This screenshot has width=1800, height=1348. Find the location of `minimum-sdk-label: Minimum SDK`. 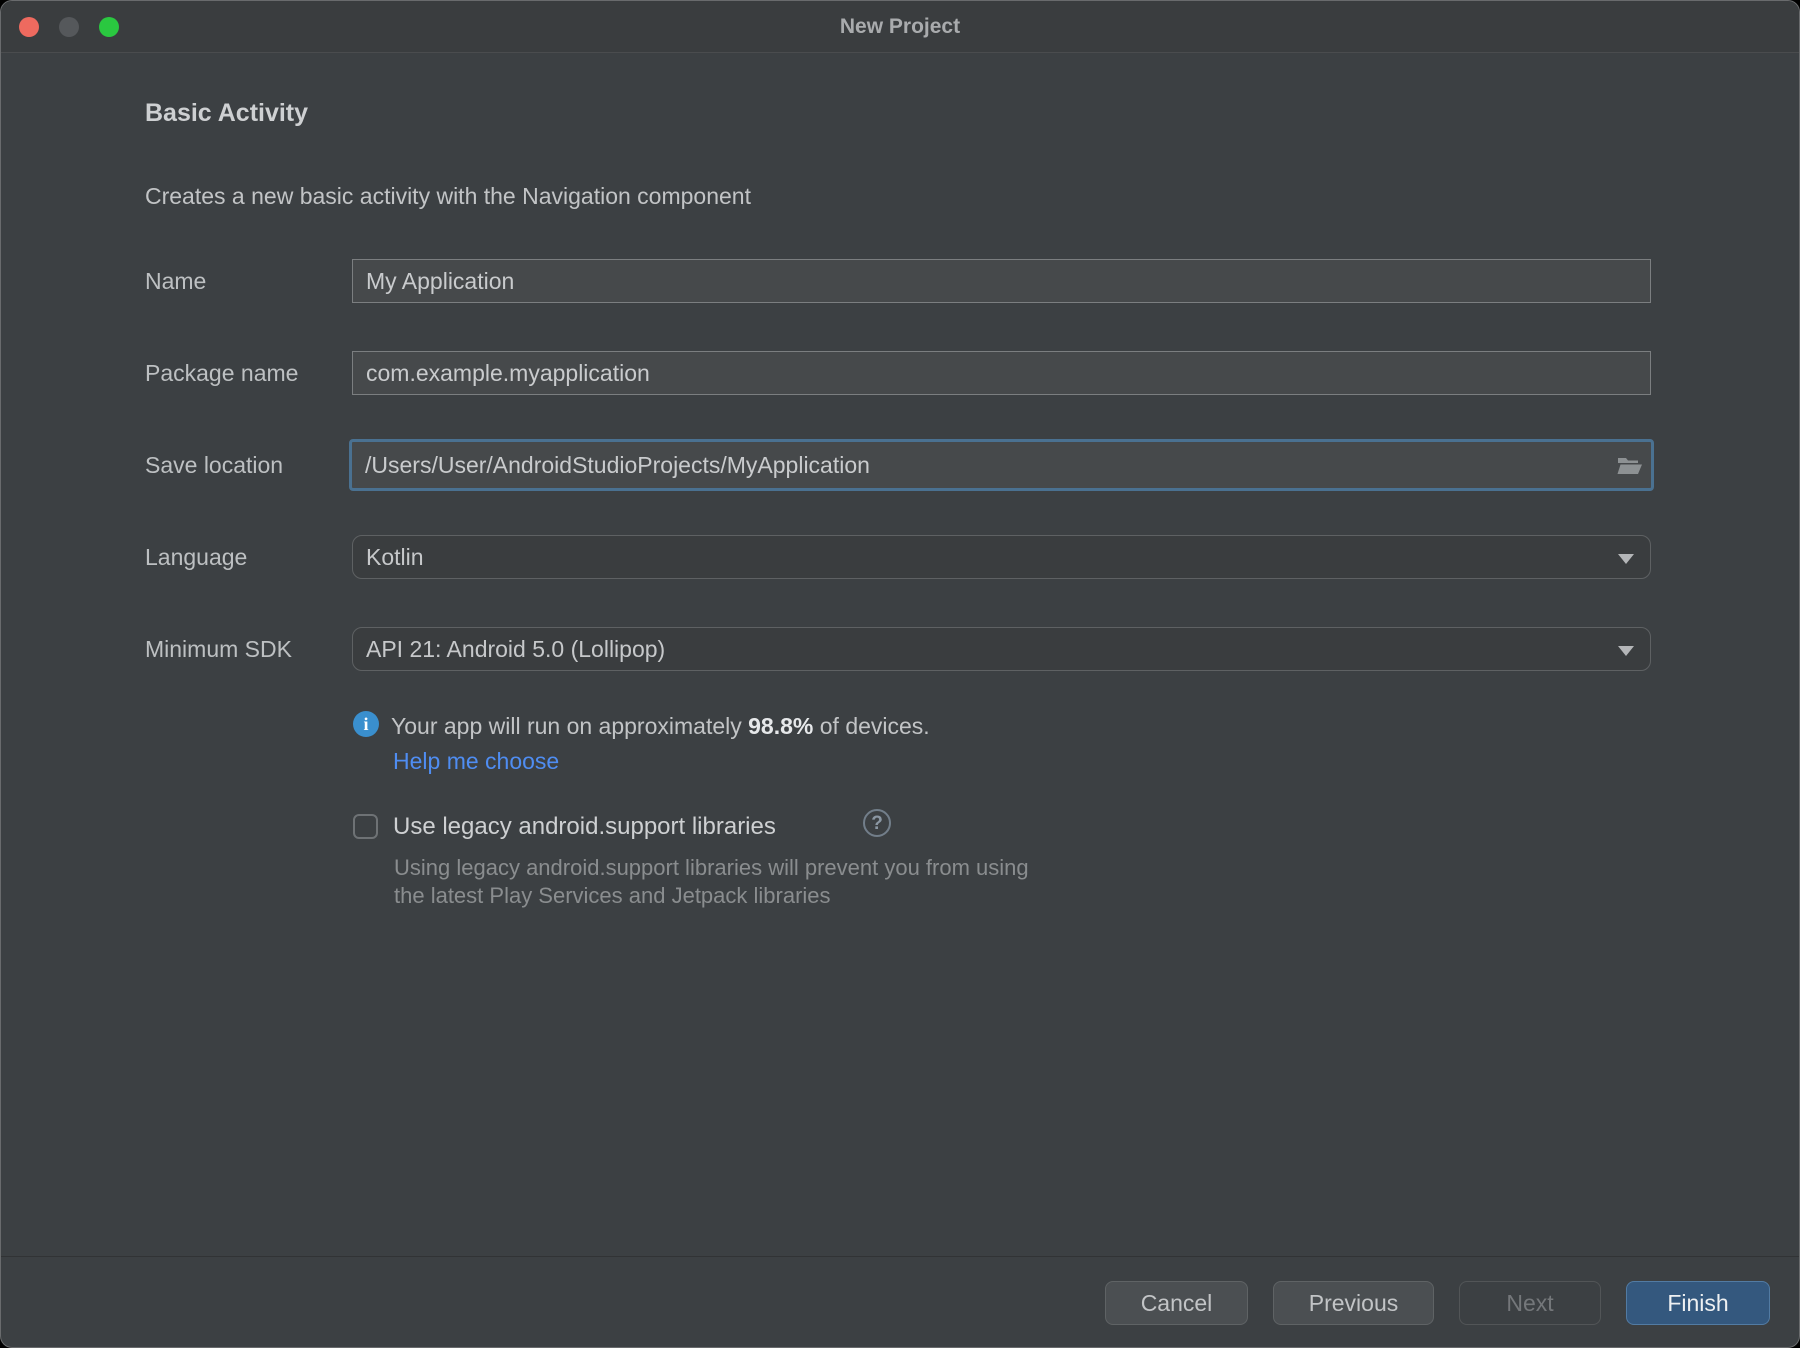

minimum-sdk-label: Minimum SDK is located at coordinates (218, 649).